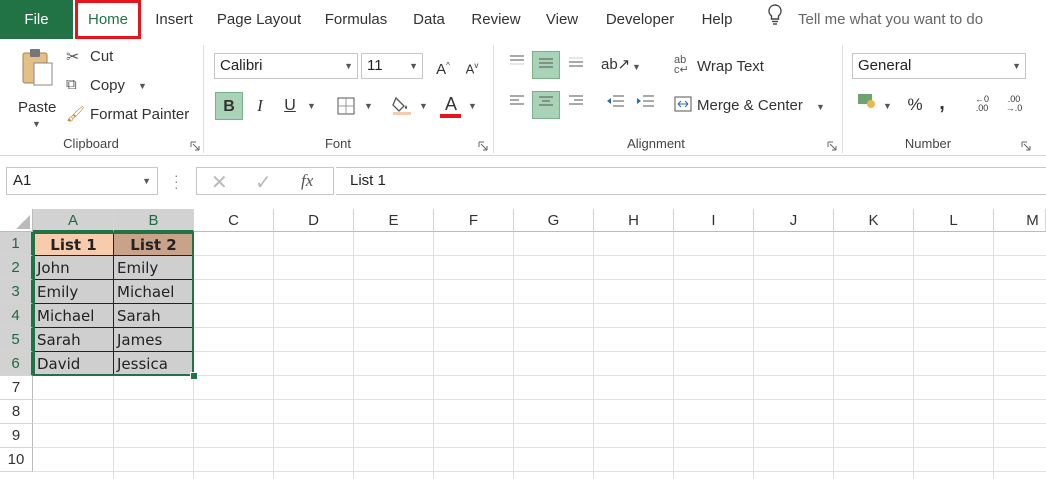  Describe the element at coordinates (1014, 105) in the screenshot. I see `decrease-decimal-icon: .00 →.0` at that location.